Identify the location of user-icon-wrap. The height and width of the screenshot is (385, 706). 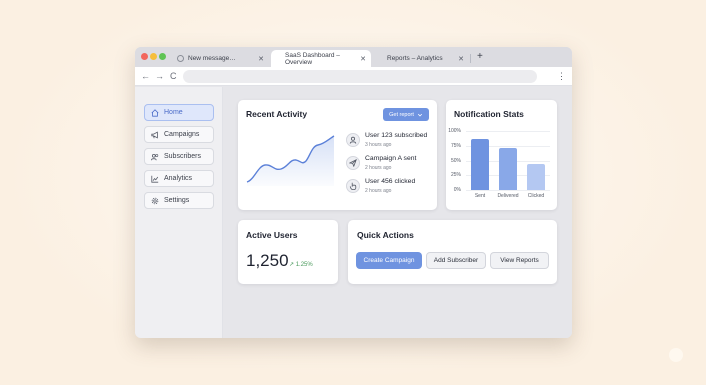
(353, 140).